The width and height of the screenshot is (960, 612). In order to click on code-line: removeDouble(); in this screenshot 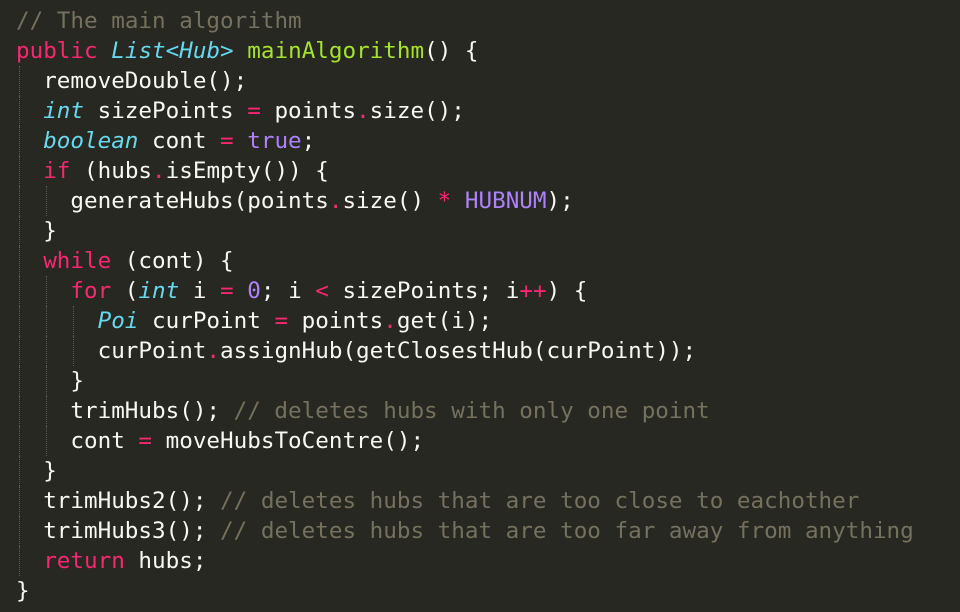, I will do `click(480, 81)`.